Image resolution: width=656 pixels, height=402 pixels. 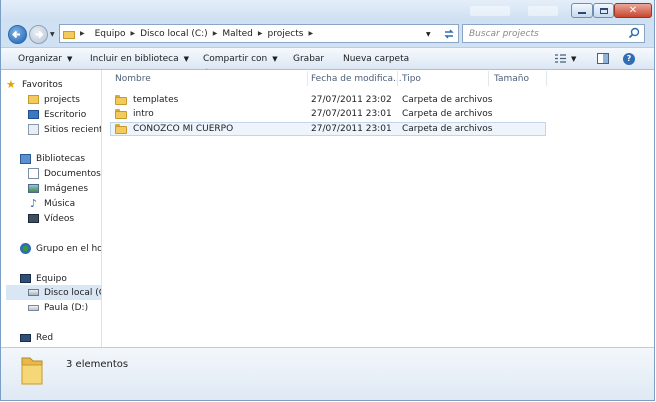 I want to click on organize-button: Organizar ▼, so click(x=45, y=58).